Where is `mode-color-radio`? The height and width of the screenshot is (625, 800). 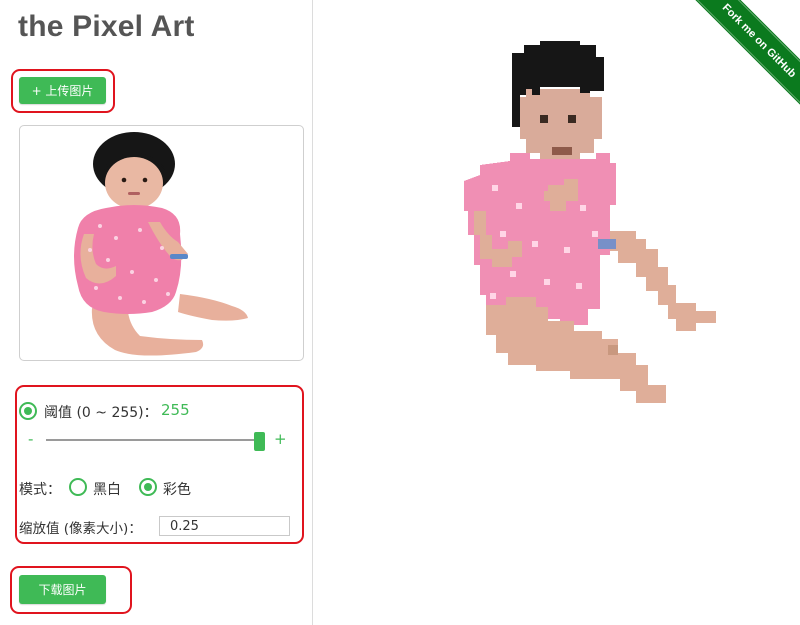 mode-color-radio is located at coordinates (148, 487).